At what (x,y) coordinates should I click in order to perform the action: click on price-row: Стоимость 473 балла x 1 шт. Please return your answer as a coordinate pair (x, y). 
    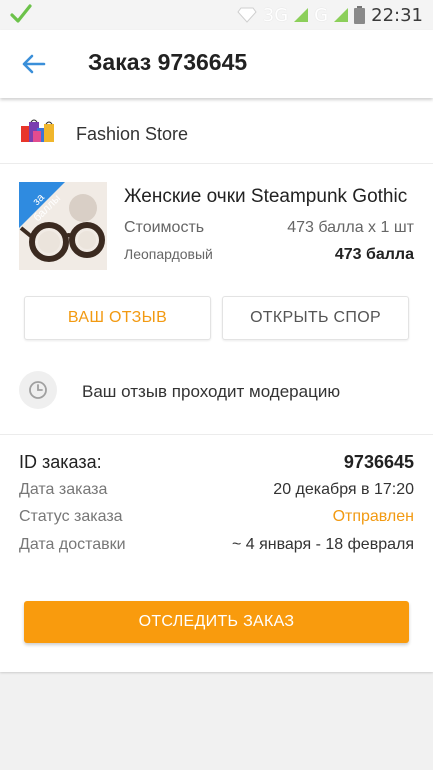
    Looking at the image, I should click on (269, 228).